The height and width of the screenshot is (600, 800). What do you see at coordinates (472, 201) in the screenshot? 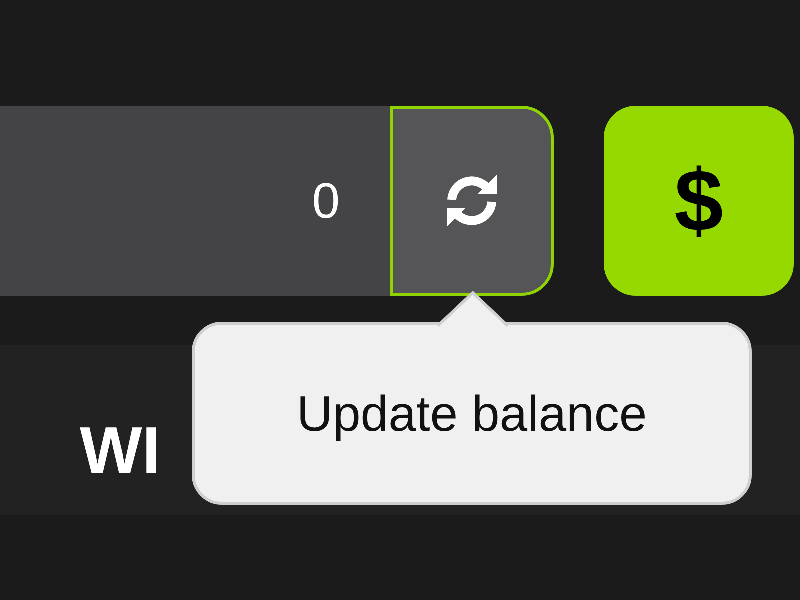
I see `refresh-button` at bounding box center [472, 201].